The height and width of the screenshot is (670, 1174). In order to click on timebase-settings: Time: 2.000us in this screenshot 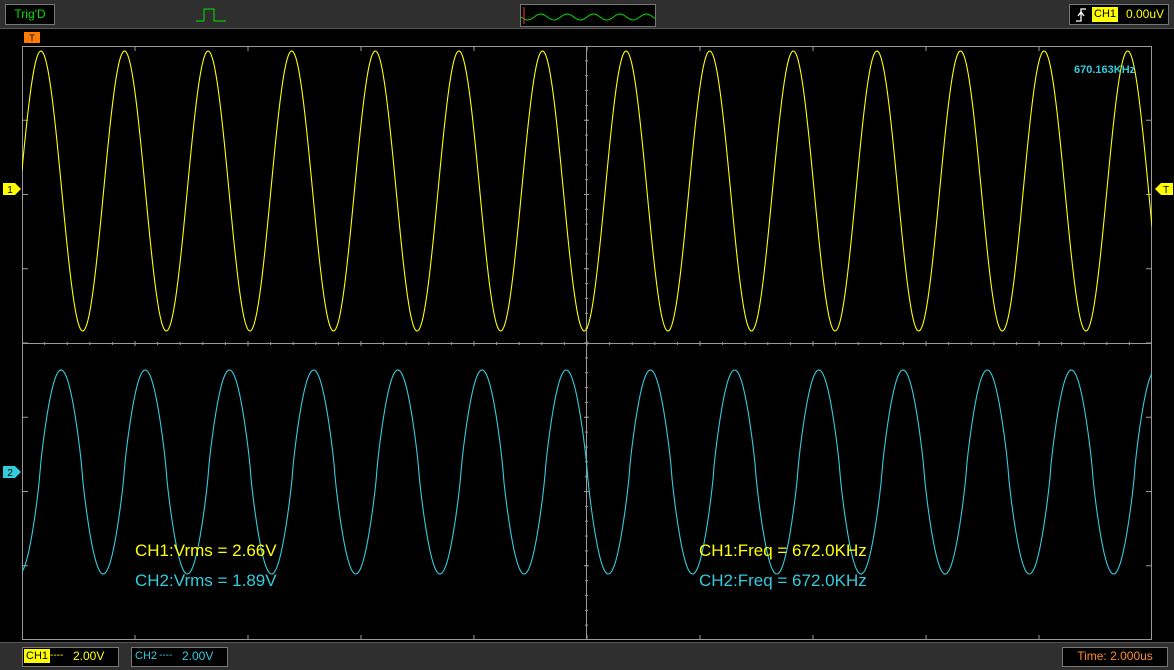, I will do `click(1115, 657)`.